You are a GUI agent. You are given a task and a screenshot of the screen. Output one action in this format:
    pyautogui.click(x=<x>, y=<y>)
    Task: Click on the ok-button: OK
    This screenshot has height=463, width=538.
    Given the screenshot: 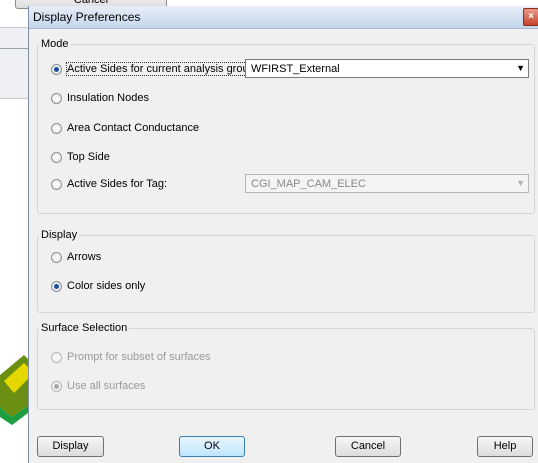 What is the action you would take?
    pyautogui.click(x=212, y=446)
    